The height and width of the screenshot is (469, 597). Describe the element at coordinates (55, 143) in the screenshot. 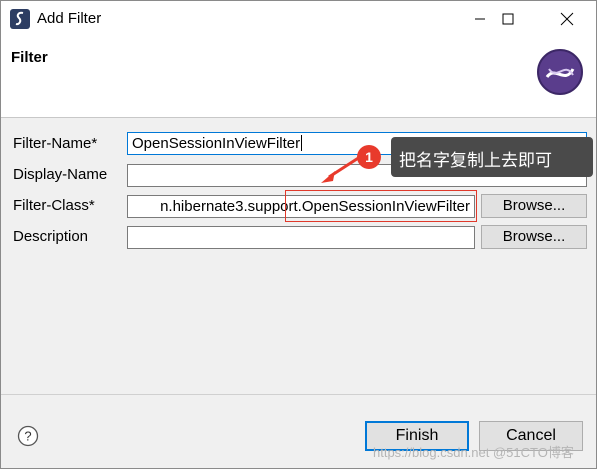

I see `filter-name-label: Filter-Name*` at that location.